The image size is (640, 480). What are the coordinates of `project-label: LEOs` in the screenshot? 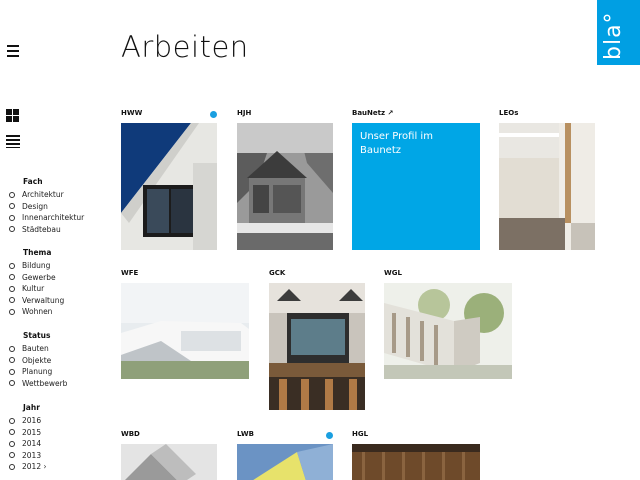 It's located at (509, 113).